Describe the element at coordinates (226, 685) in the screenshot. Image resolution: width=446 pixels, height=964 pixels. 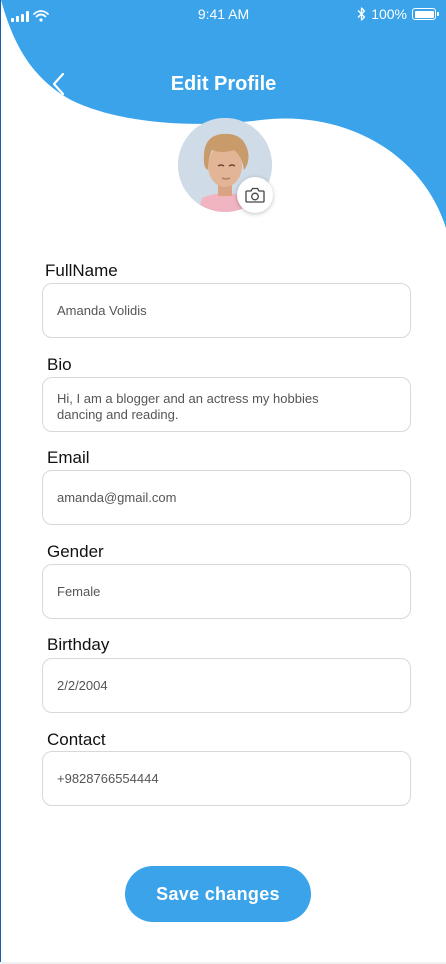
I see `birthday-field: 2/2/2004` at that location.